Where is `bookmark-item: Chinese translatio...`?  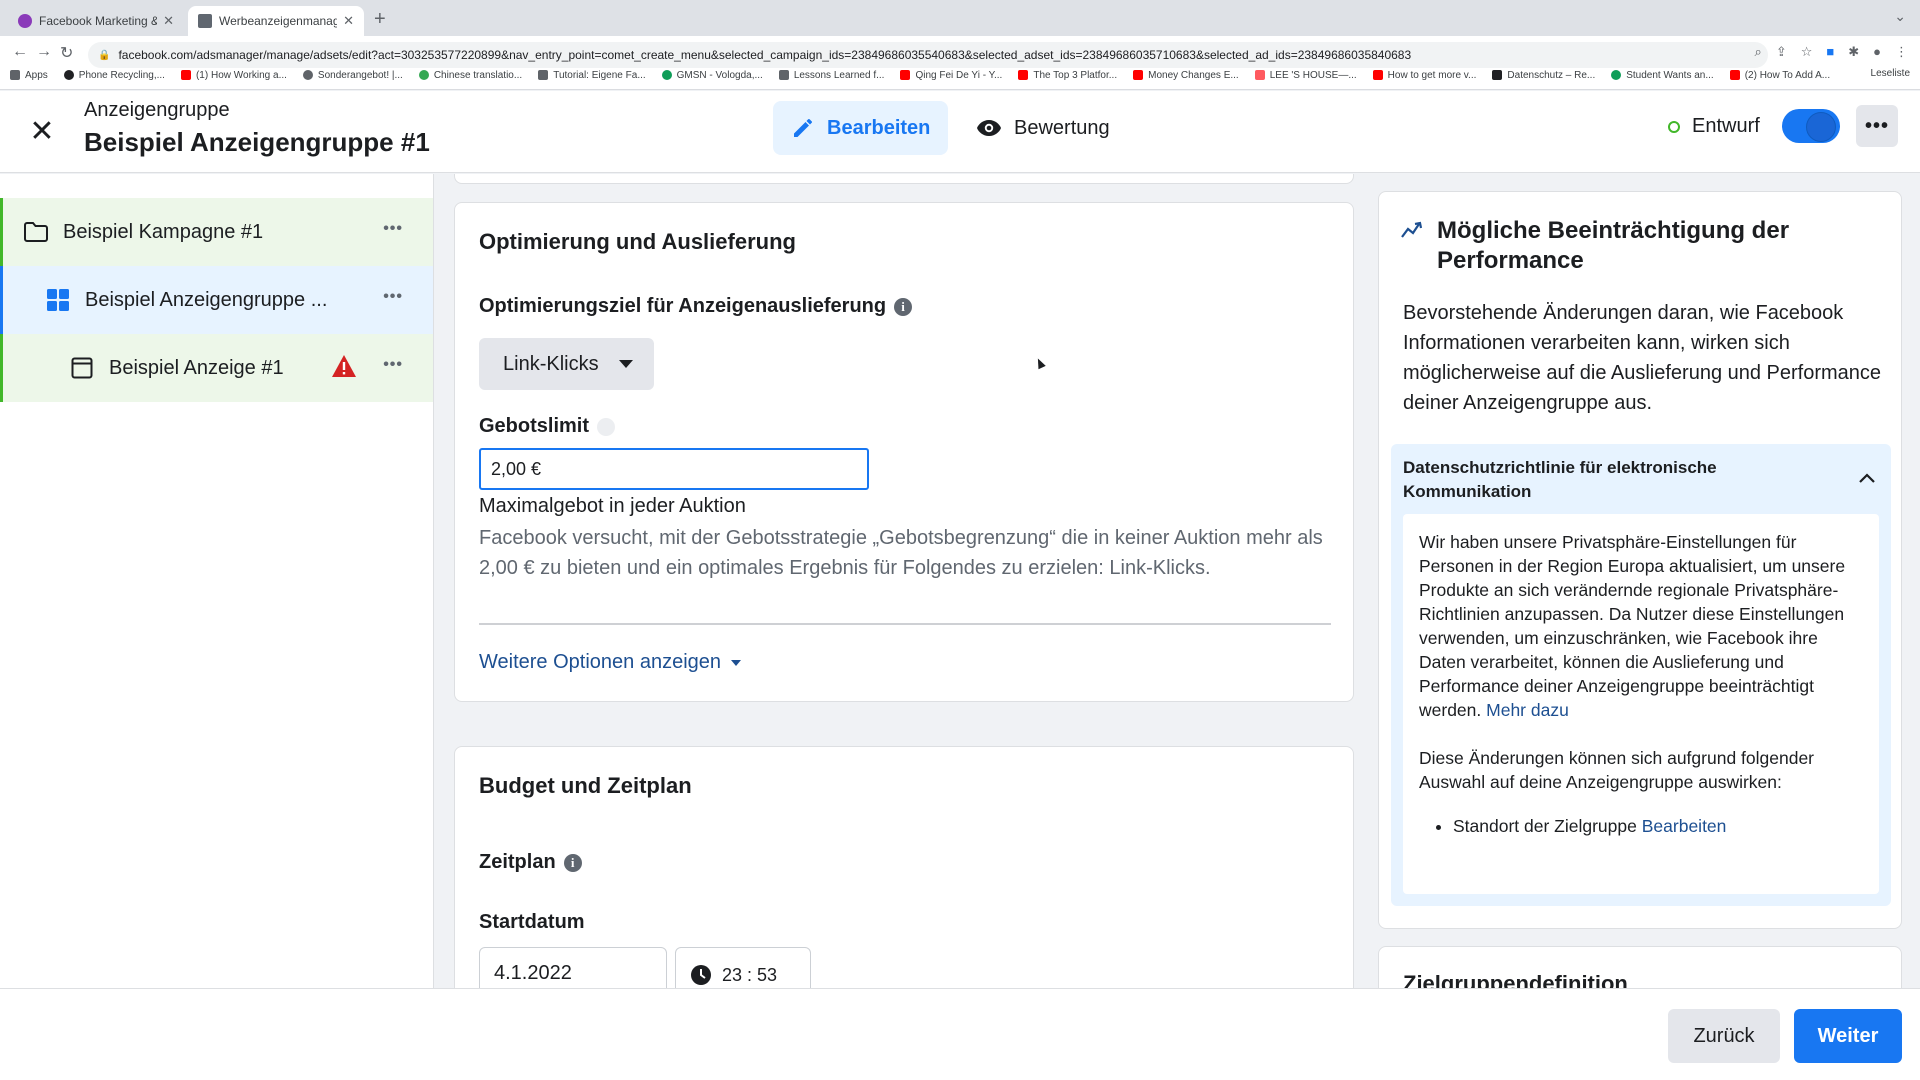
bookmark-item: Chinese translatio... is located at coordinates (470, 75).